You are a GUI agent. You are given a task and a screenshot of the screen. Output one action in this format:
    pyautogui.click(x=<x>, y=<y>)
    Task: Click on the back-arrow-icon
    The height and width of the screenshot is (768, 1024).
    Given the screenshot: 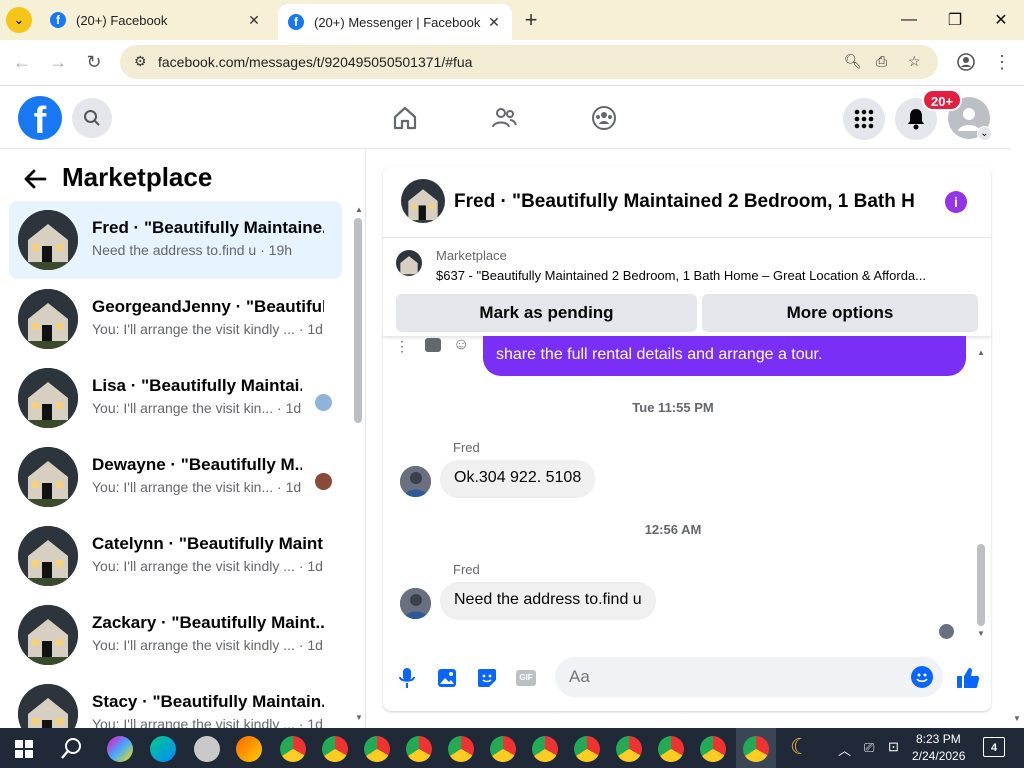 What is the action you would take?
    pyautogui.click(x=35, y=179)
    